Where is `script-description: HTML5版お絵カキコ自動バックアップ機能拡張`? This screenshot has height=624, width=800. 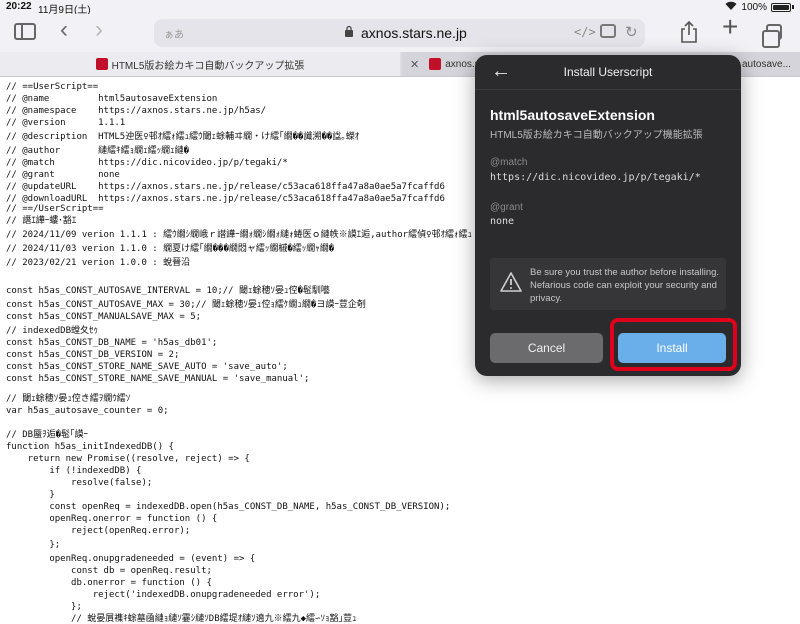
script-description: HTML5版お絵カキコ自動バックアップ機能拡張 is located at coordinates (596, 135).